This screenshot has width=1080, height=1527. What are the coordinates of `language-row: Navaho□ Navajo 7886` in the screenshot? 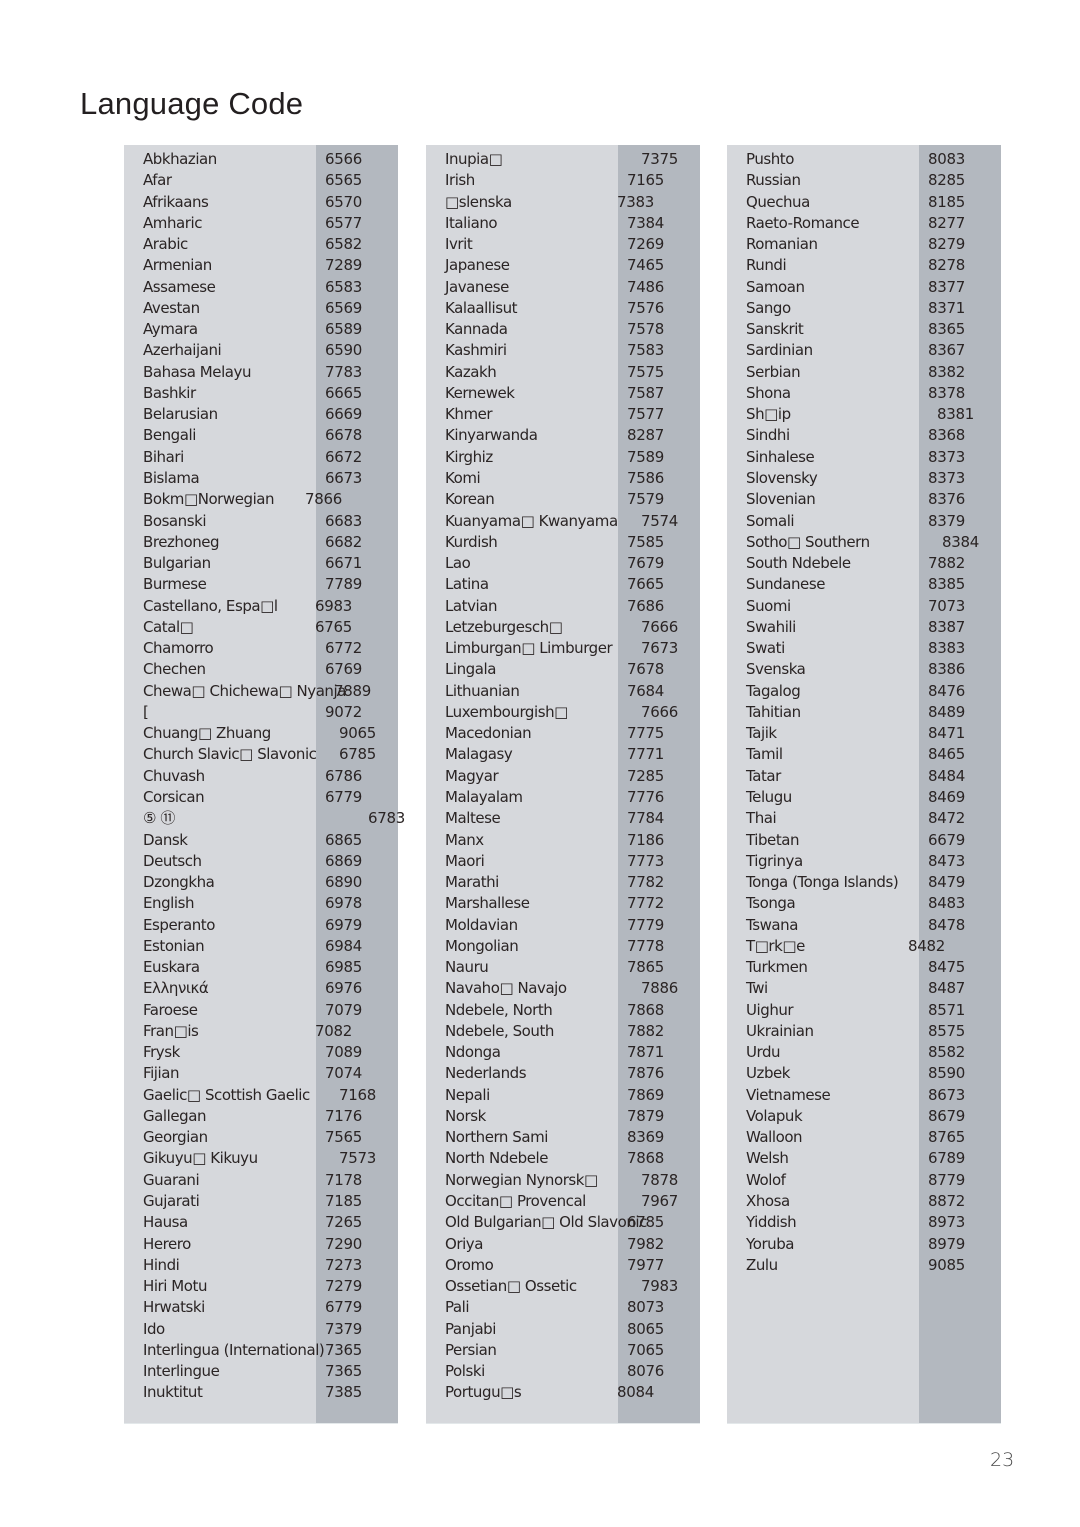 It's located at (572, 988).